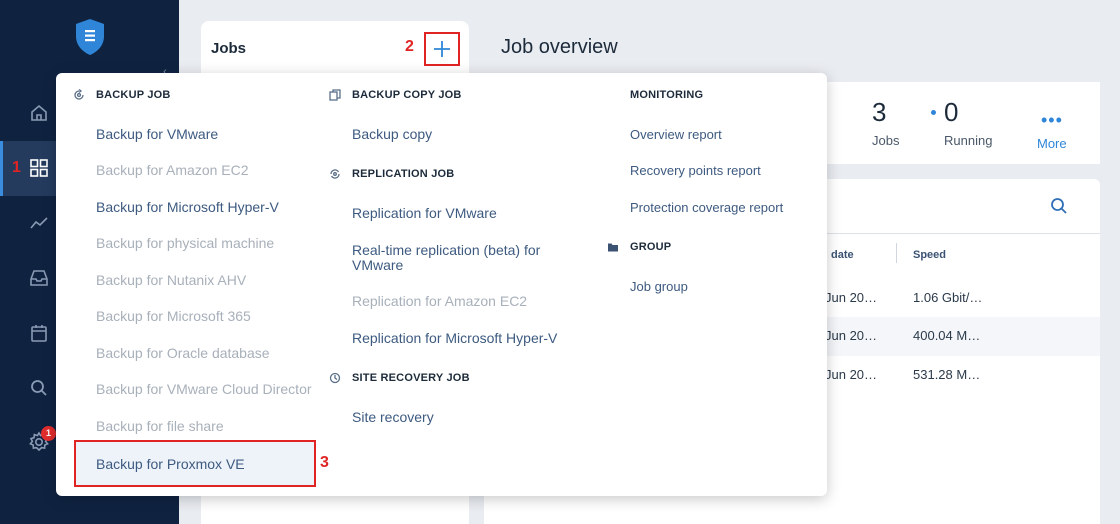 The width and height of the screenshot is (1120, 524). What do you see at coordinates (1052, 143) in the screenshot?
I see `more-label: More` at bounding box center [1052, 143].